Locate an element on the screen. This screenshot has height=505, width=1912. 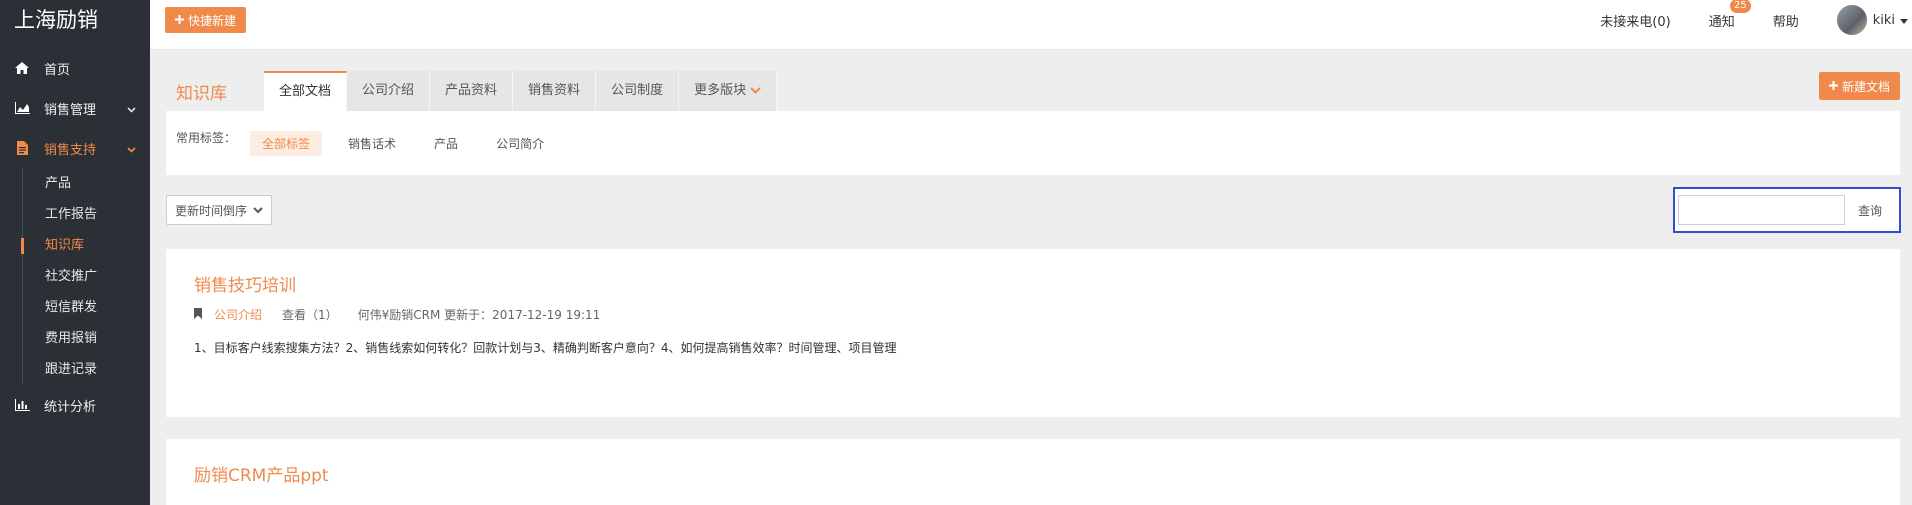
tag-label: 常用标签： is located at coordinates (206, 137).